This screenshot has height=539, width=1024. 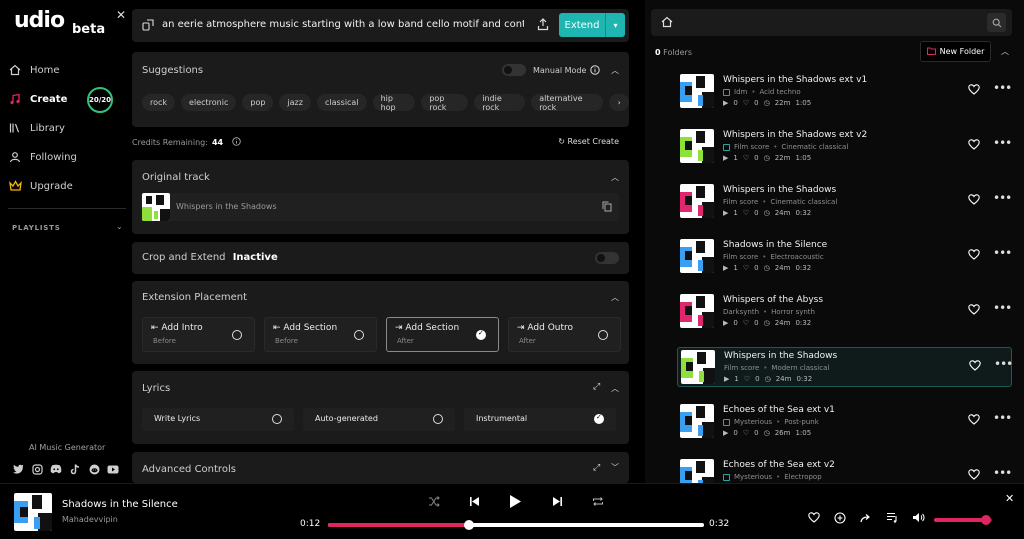 I want to click on sidebar-item-upgrade: Upgrade, so click(x=40, y=186).